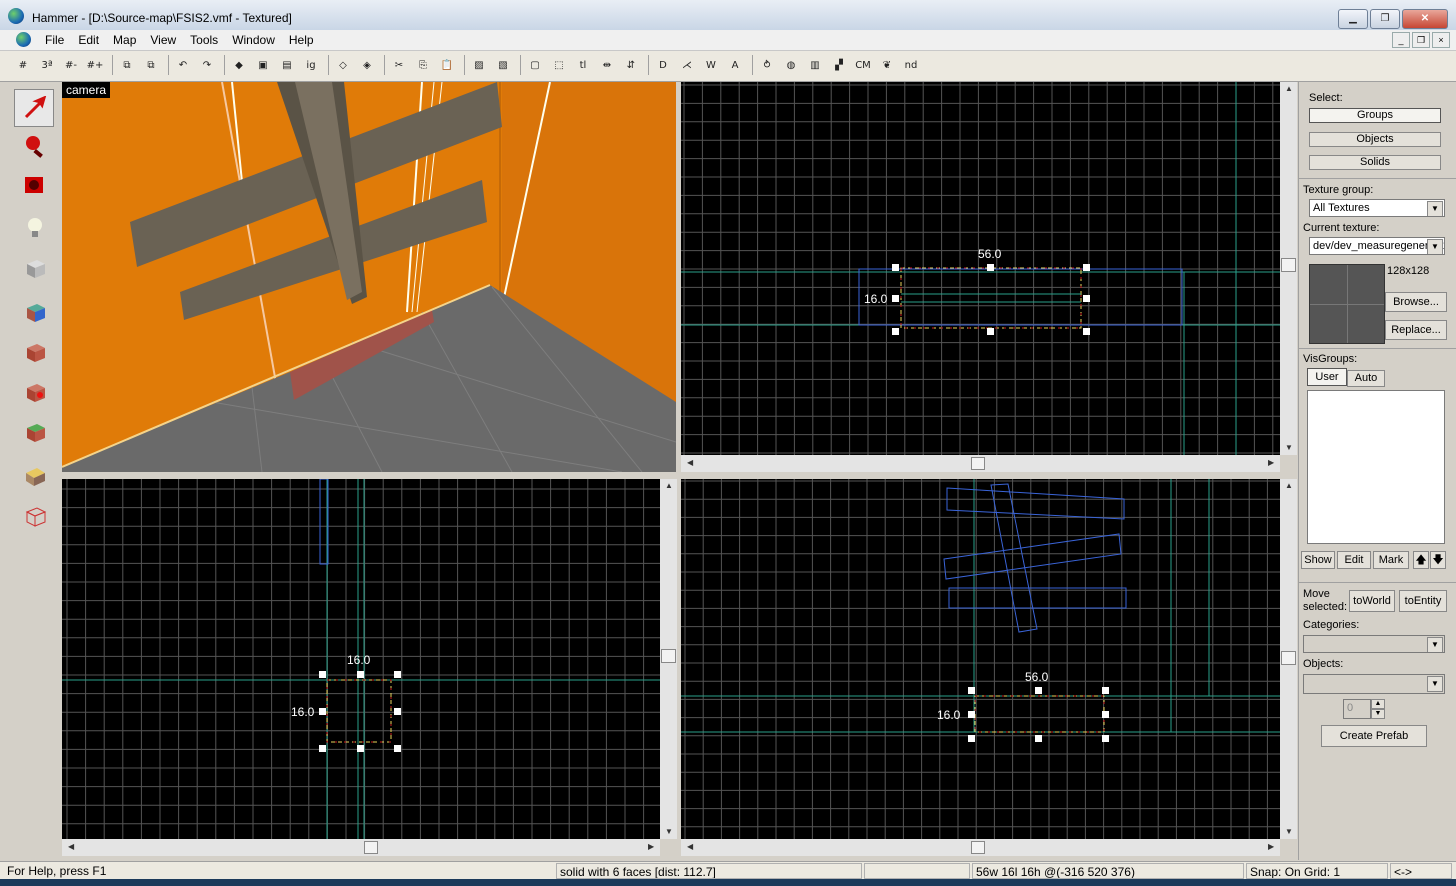  What do you see at coordinates (1374, 644) in the screenshot?
I see `categories-select: ▼` at bounding box center [1374, 644].